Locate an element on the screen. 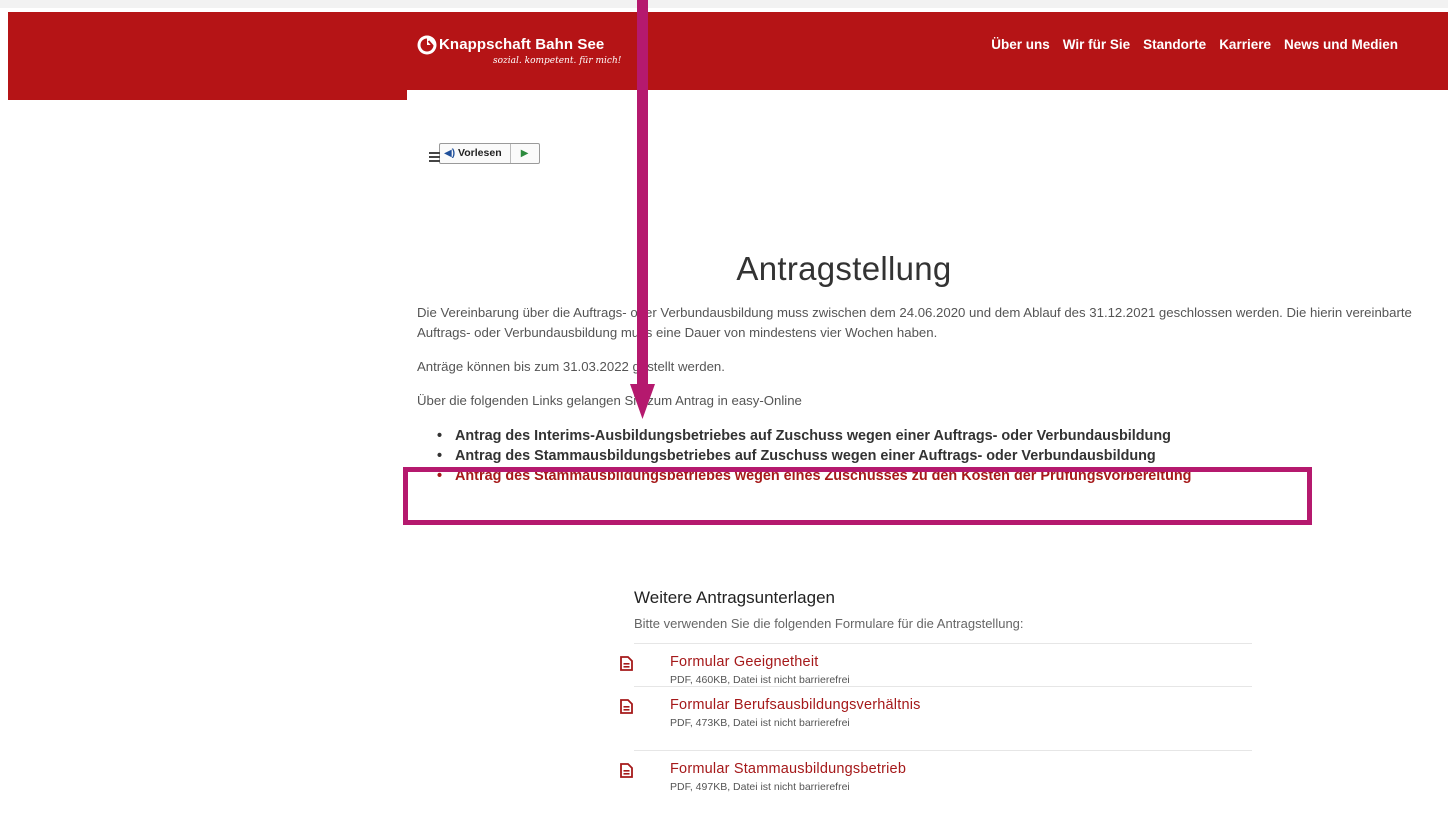 The width and height of the screenshot is (1448, 831). readspeaker-controls: ◀) Vorlesen ▶ is located at coordinates (489, 153).